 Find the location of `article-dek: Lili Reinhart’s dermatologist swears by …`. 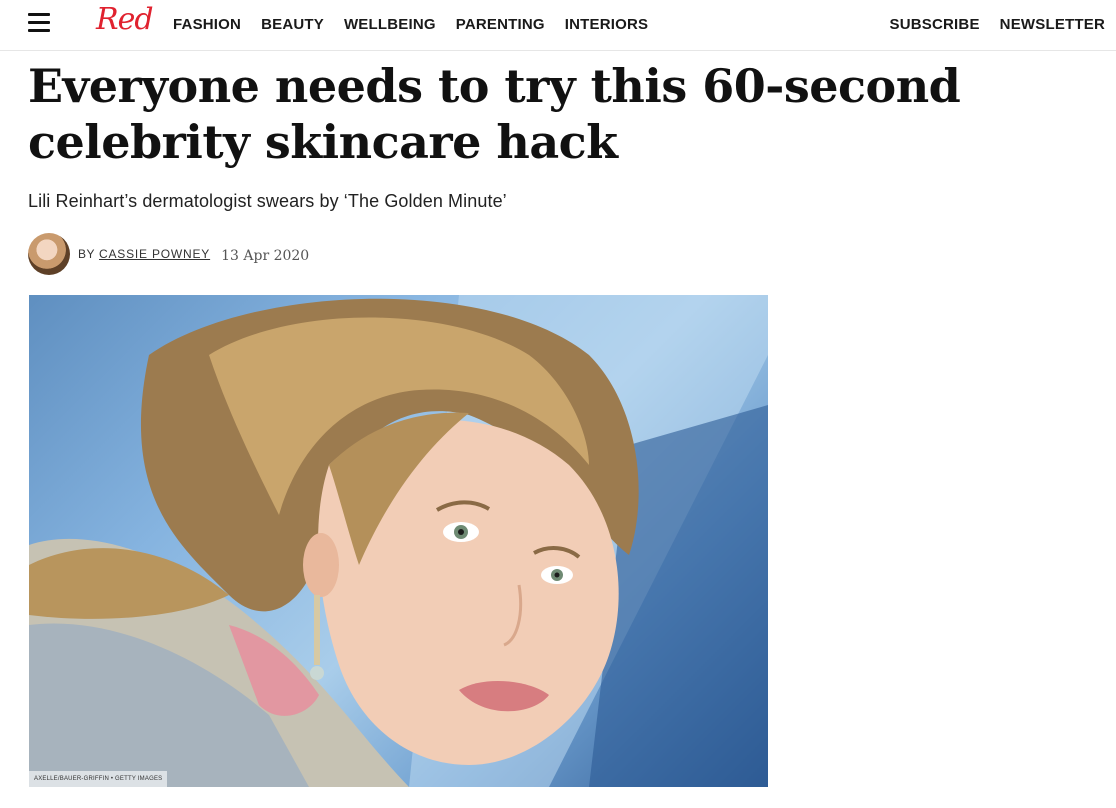

article-dek: Lili Reinhart’s dermatologist swears by … is located at coordinates (267, 201).